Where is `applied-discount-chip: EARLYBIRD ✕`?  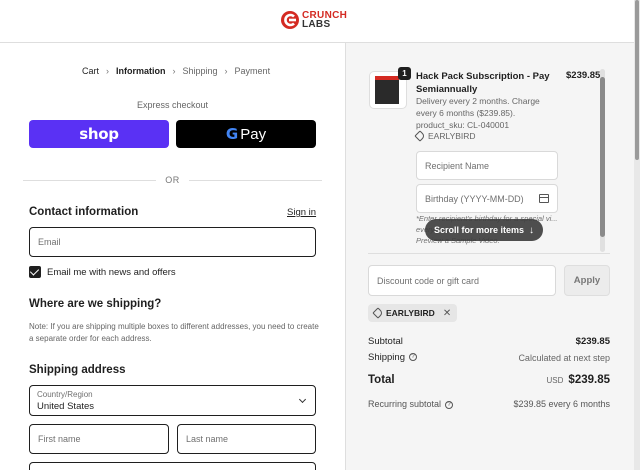
applied-discount-chip: EARLYBIRD ✕ is located at coordinates (413, 313).